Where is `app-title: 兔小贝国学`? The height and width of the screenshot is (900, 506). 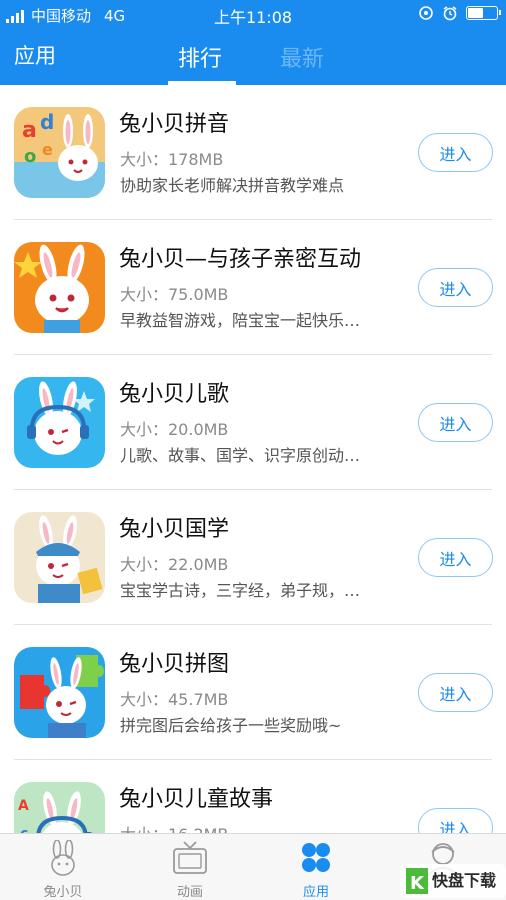 app-title: 兔小贝国学 is located at coordinates (174, 529).